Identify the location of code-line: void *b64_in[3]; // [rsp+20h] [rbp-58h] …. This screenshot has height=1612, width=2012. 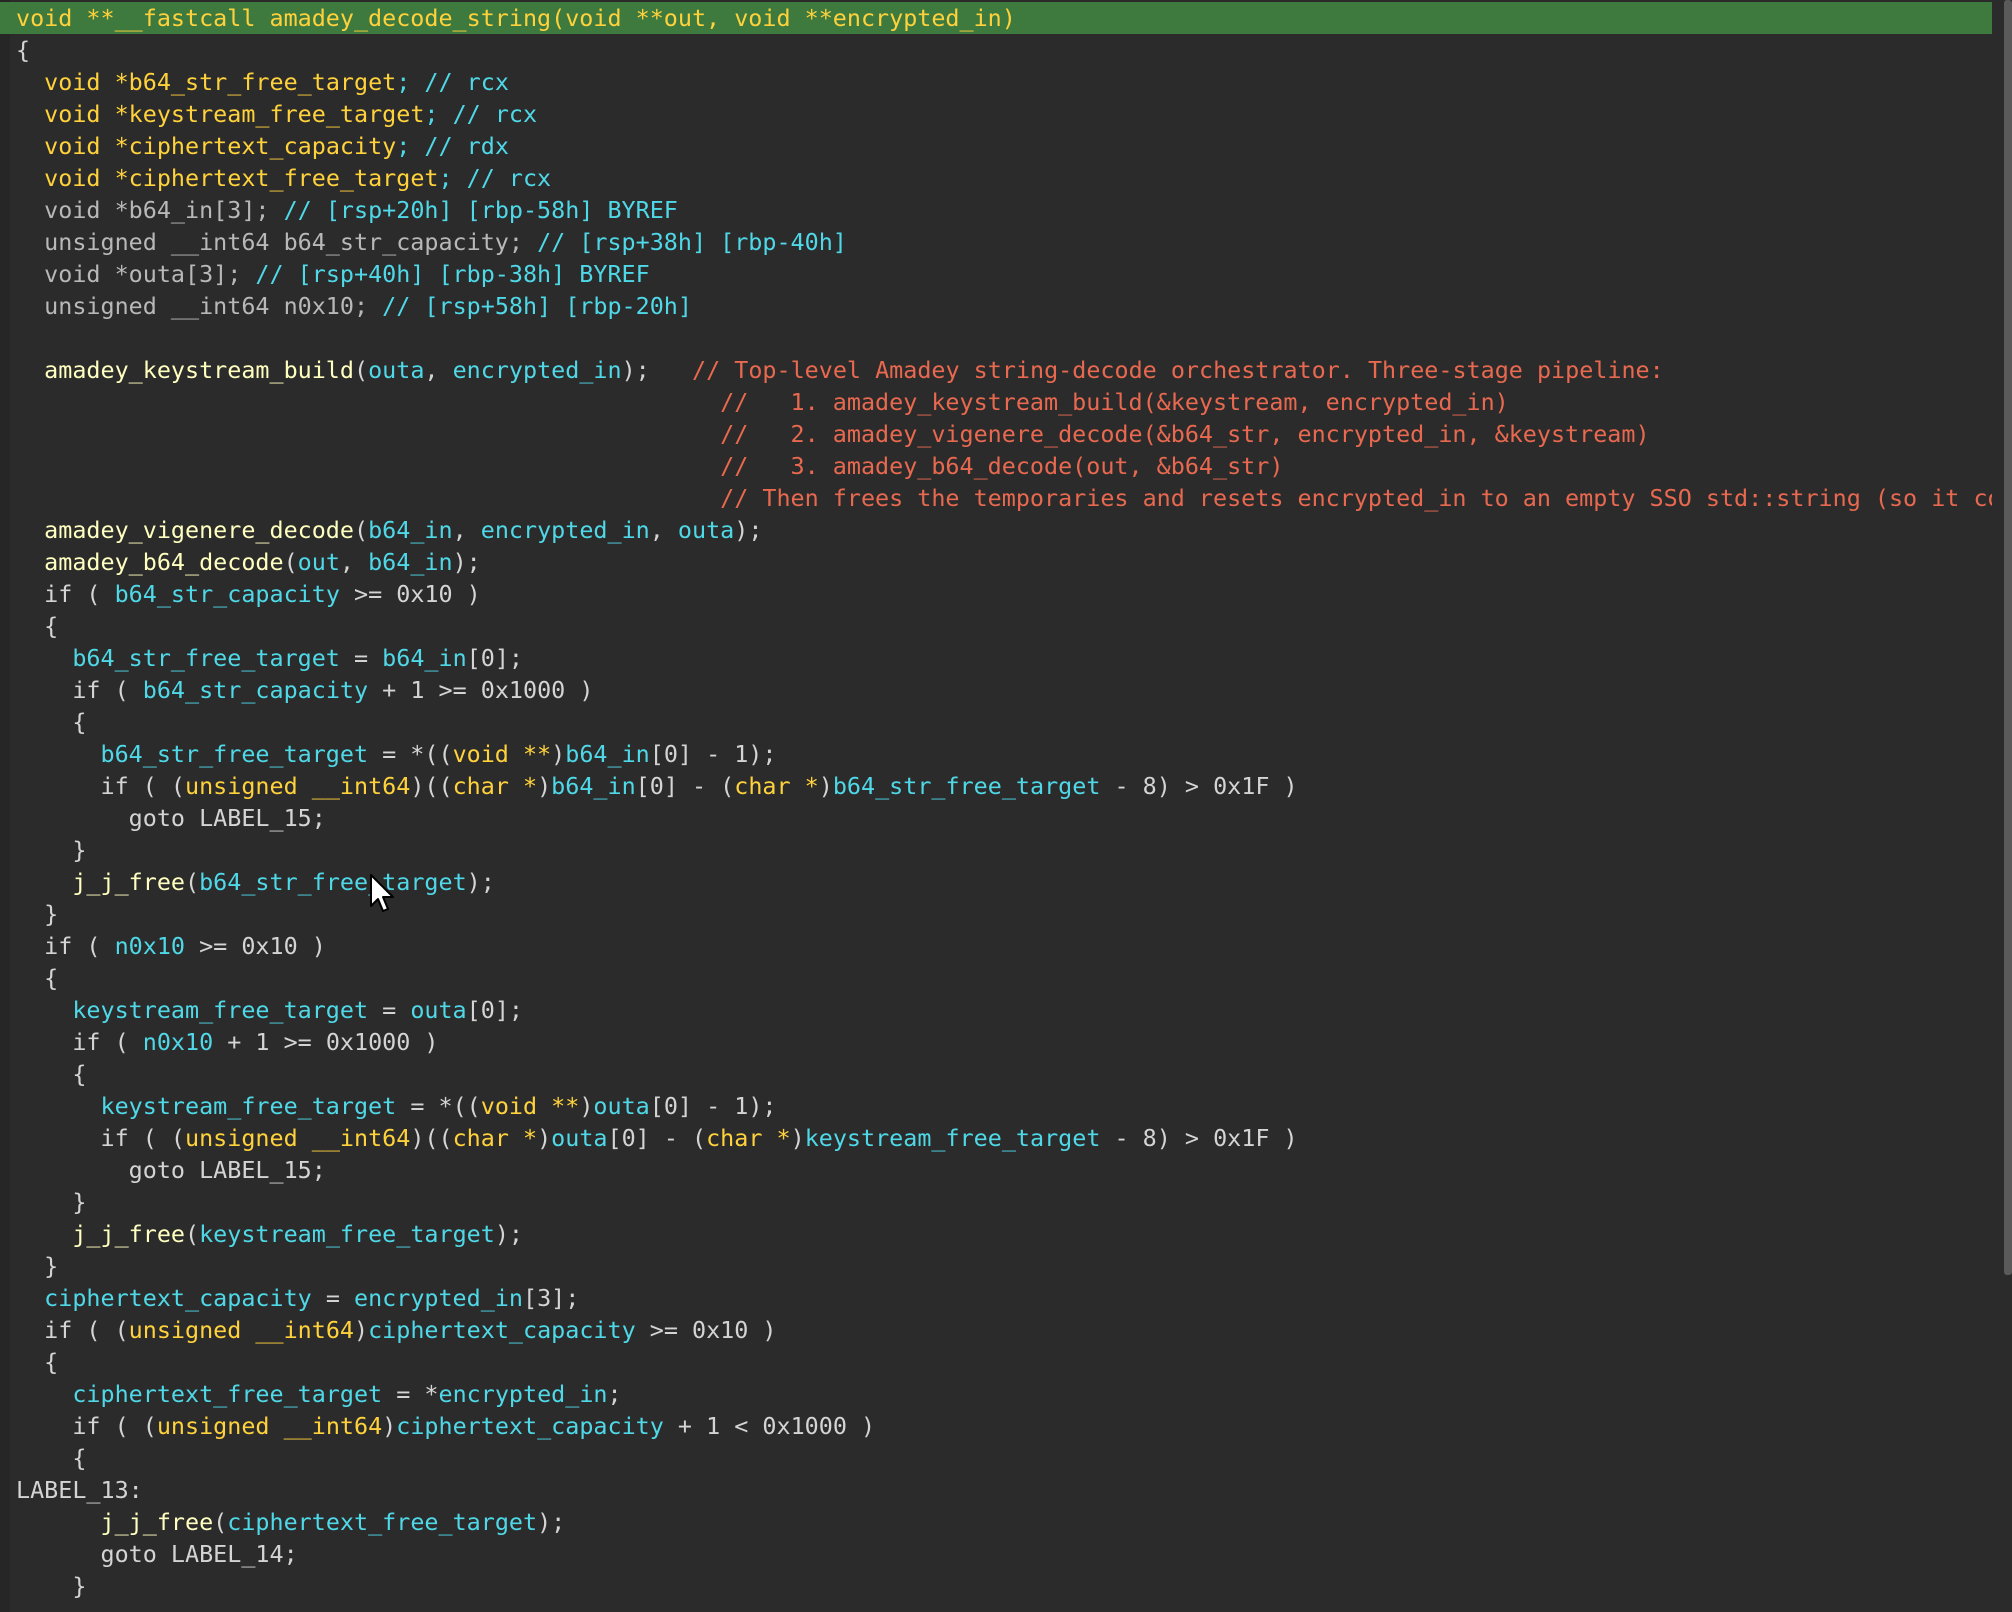
(1004, 210).